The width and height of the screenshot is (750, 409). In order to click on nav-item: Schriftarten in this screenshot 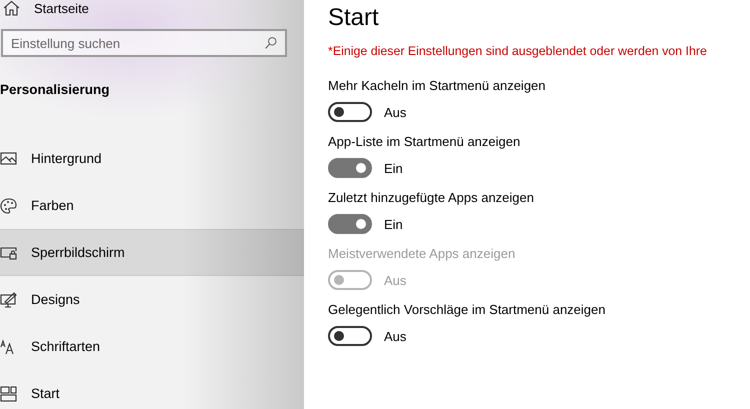, I will do `click(152, 346)`.